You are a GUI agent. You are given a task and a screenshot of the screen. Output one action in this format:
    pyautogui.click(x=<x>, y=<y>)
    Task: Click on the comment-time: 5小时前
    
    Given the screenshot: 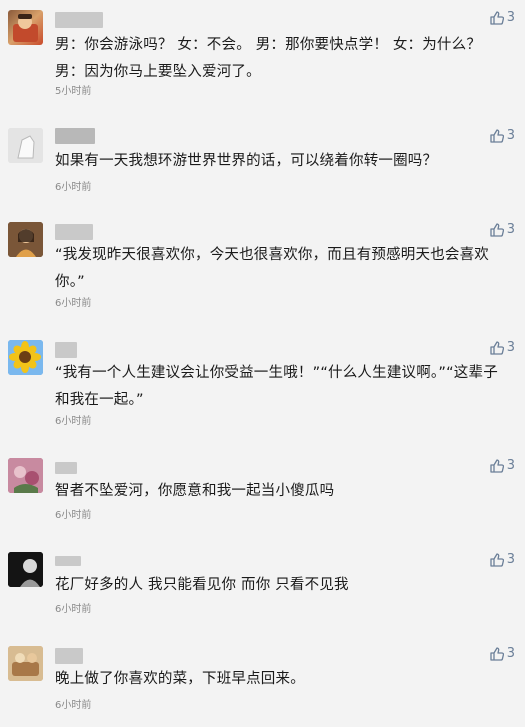 What is the action you would take?
    pyautogui.click(x=73, y=91)
    